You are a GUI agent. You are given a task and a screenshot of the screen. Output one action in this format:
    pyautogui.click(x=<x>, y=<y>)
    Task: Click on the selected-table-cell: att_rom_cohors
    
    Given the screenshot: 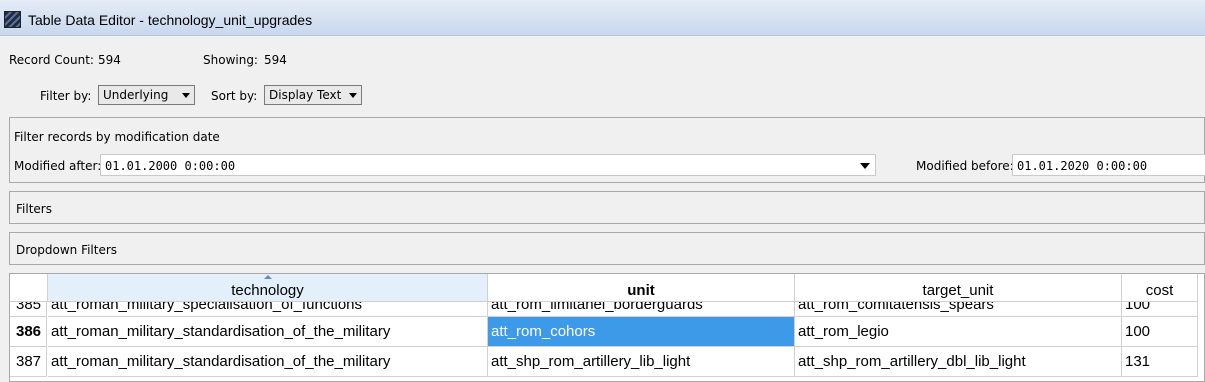 What is the action you would take?
    pyautogui.click(x=641, y=332)
    